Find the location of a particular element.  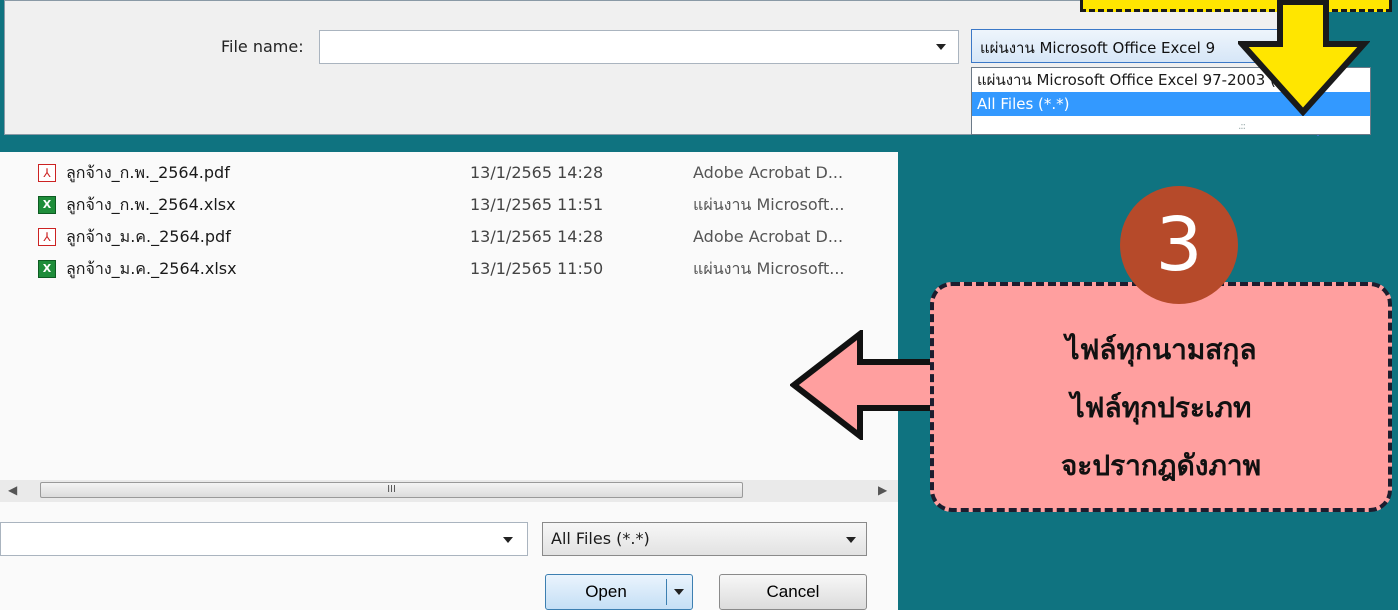

file-name-label: File name: is located at coordinates (262, 46).